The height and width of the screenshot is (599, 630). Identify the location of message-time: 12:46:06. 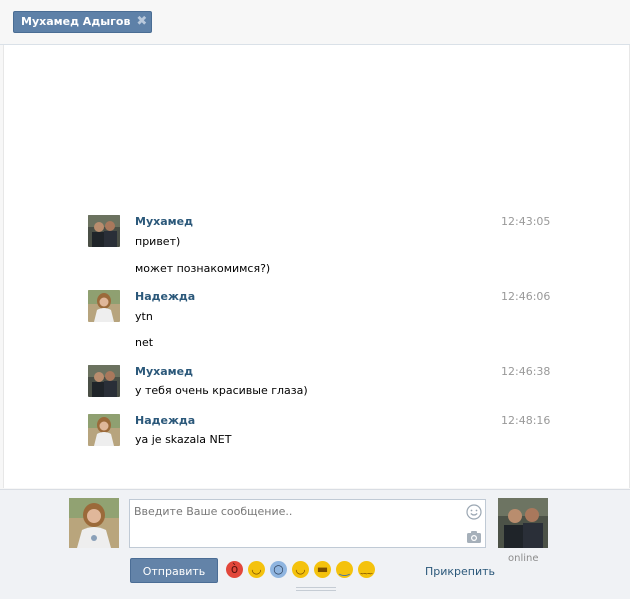
(526, 296).